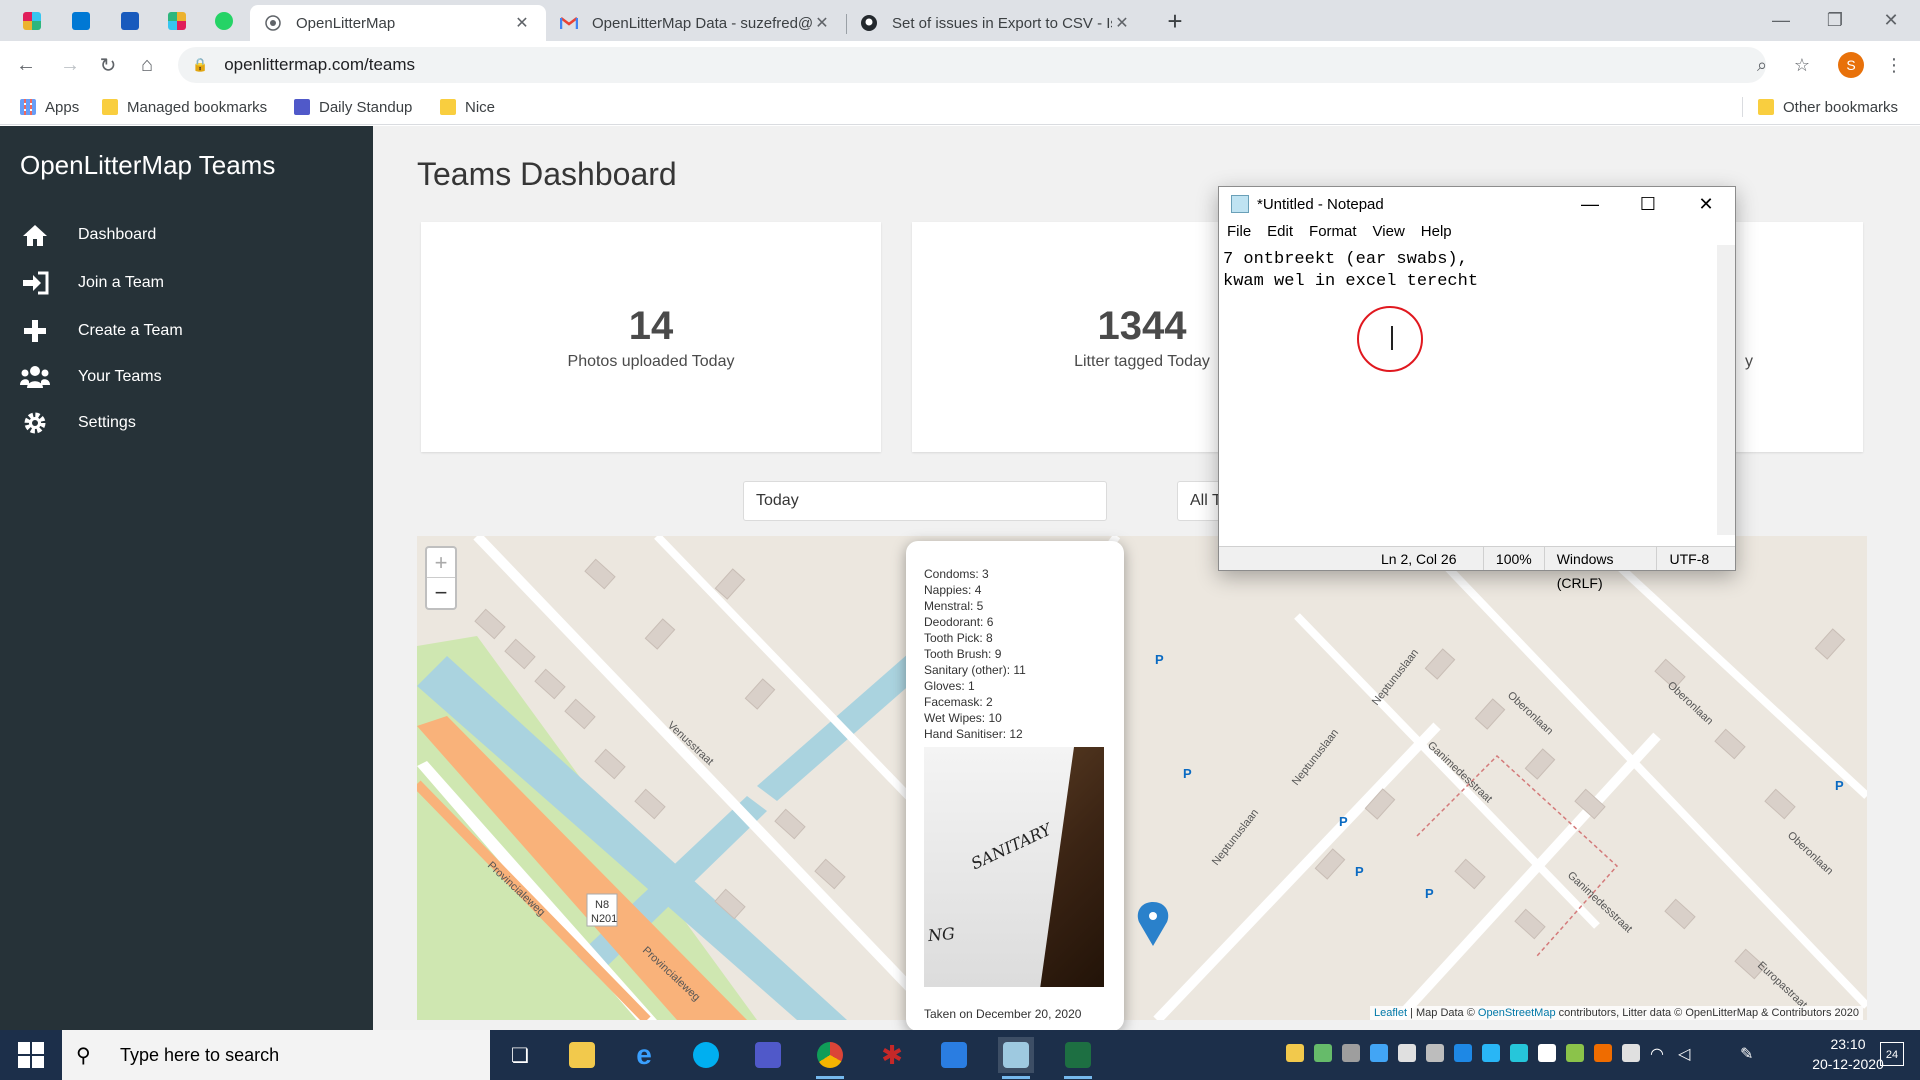  I want to click on encoding: UTF-8, so click(1695, 558).